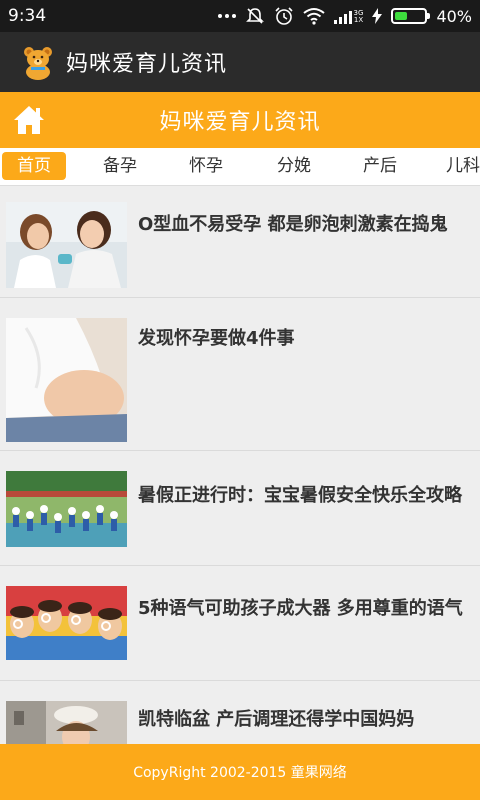  I want to click on more-dots-icon, so click(226, 16).